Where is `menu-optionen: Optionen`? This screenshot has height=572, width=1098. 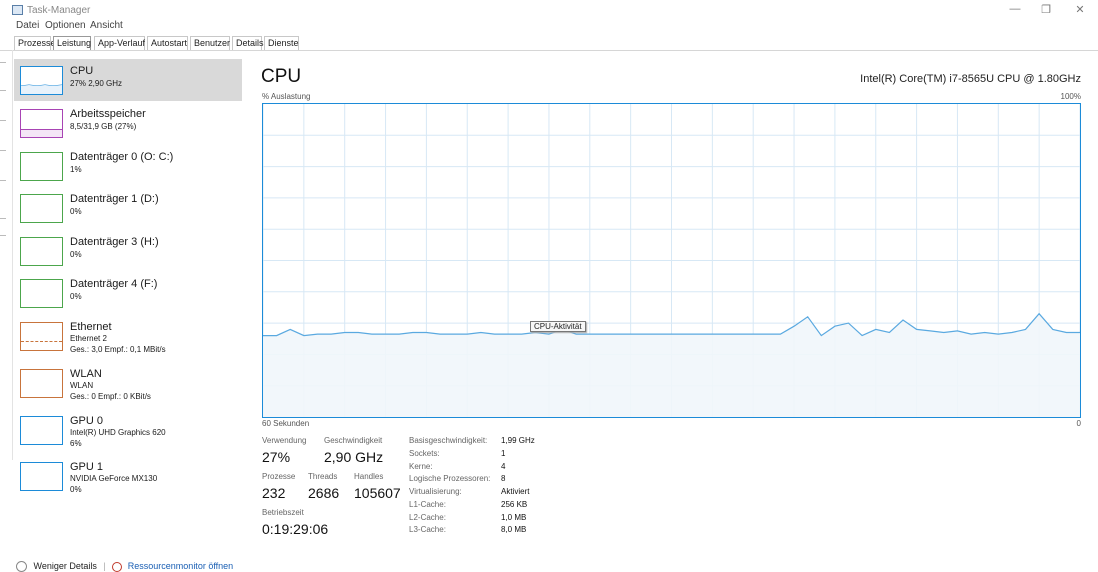 menu-optionen: Optionen is located at coordinates (65, 25).